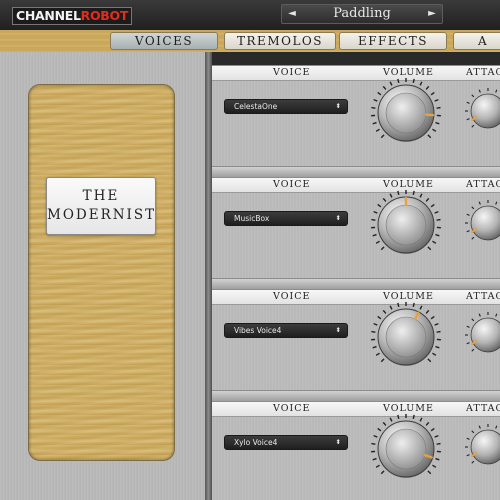 The image size is (500, 500). I want to click on tab-bar: VOICES TREMOLOS EFFECTS A, so click(250, 41).